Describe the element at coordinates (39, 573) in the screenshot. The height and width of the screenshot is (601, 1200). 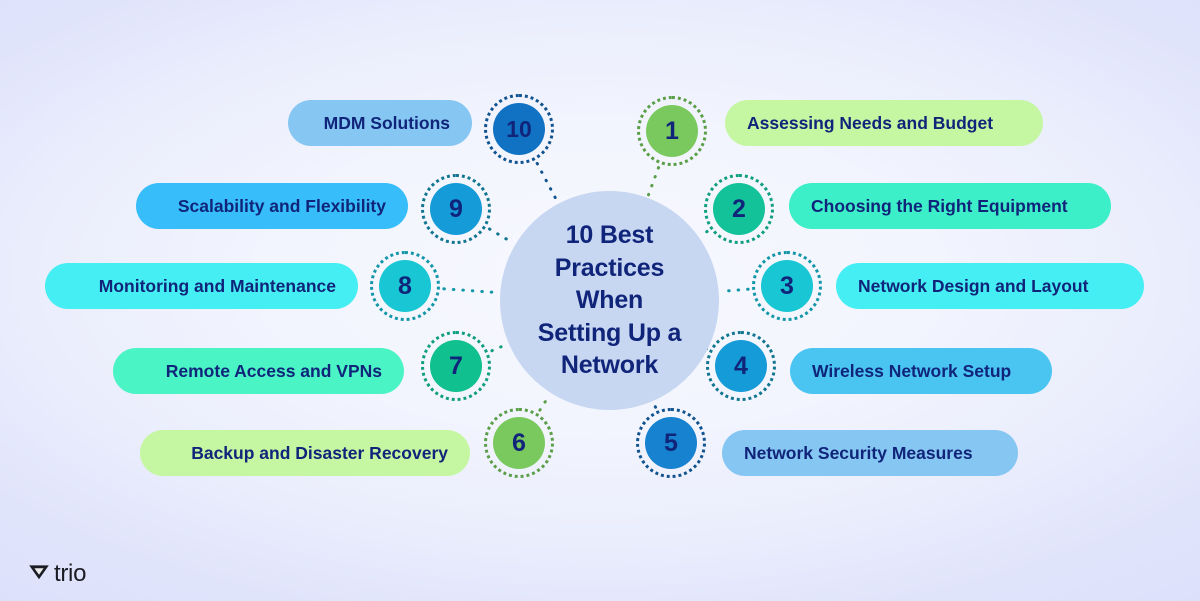
I see `triangle-logo-mark-icon` at that location.